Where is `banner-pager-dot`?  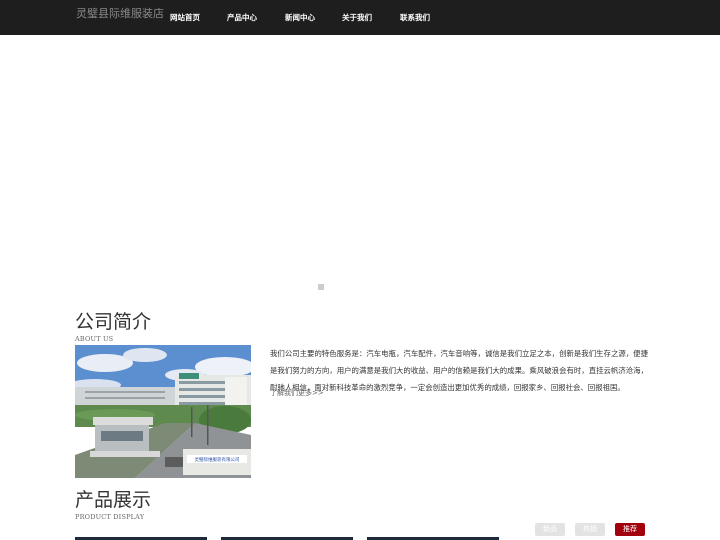
banner-pager-dot is located at coordinates (321, 287).